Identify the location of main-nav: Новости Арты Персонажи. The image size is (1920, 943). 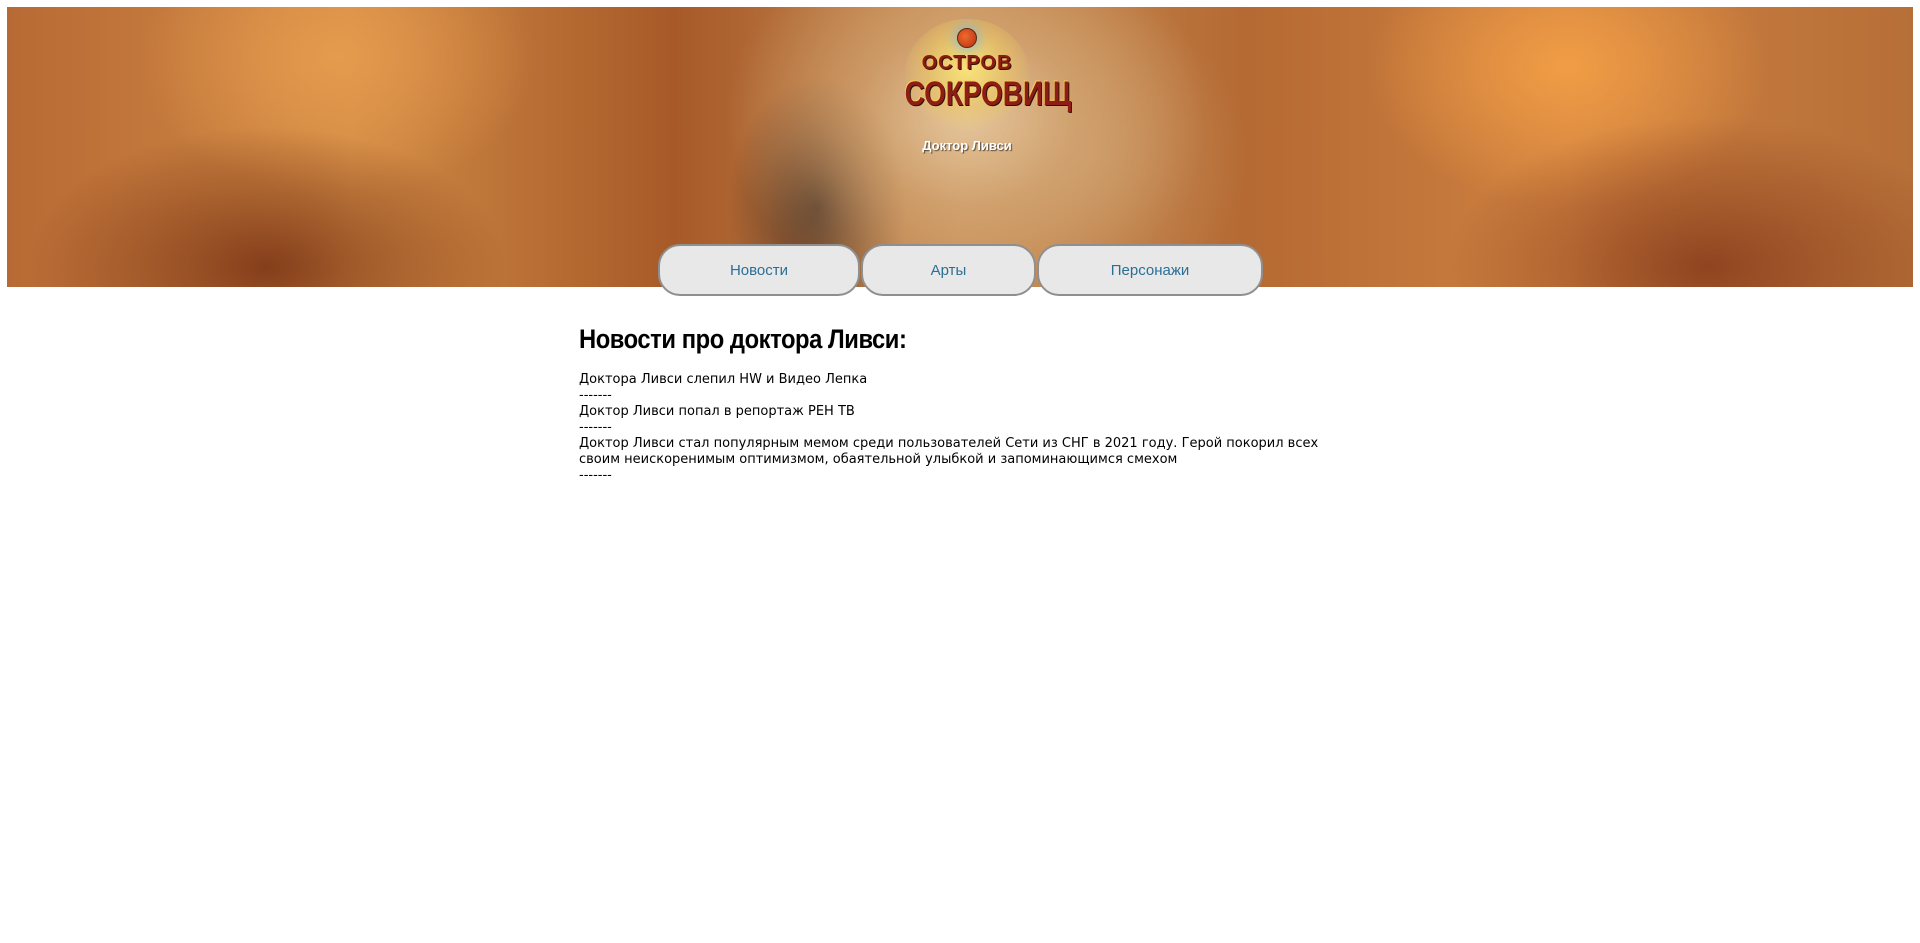
(960, 272).